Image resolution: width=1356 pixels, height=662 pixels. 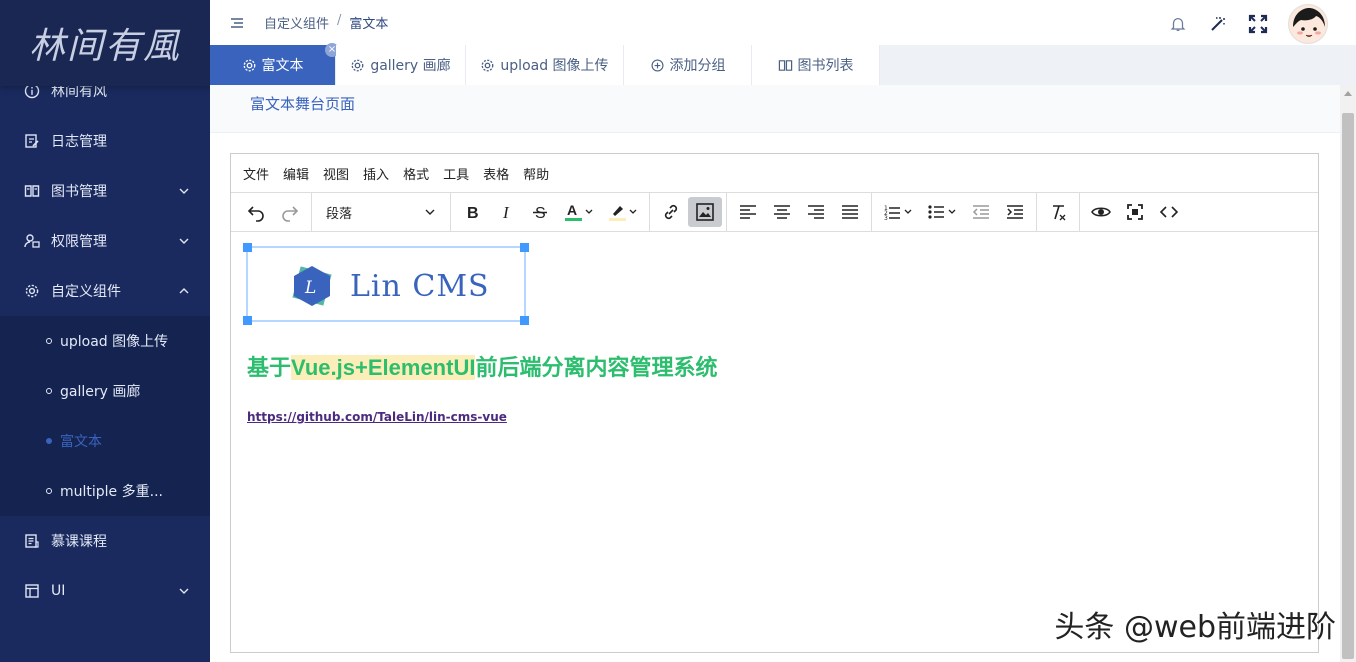 I want to click on tab-add-group: 添加分组, so click(x=688, y=65).